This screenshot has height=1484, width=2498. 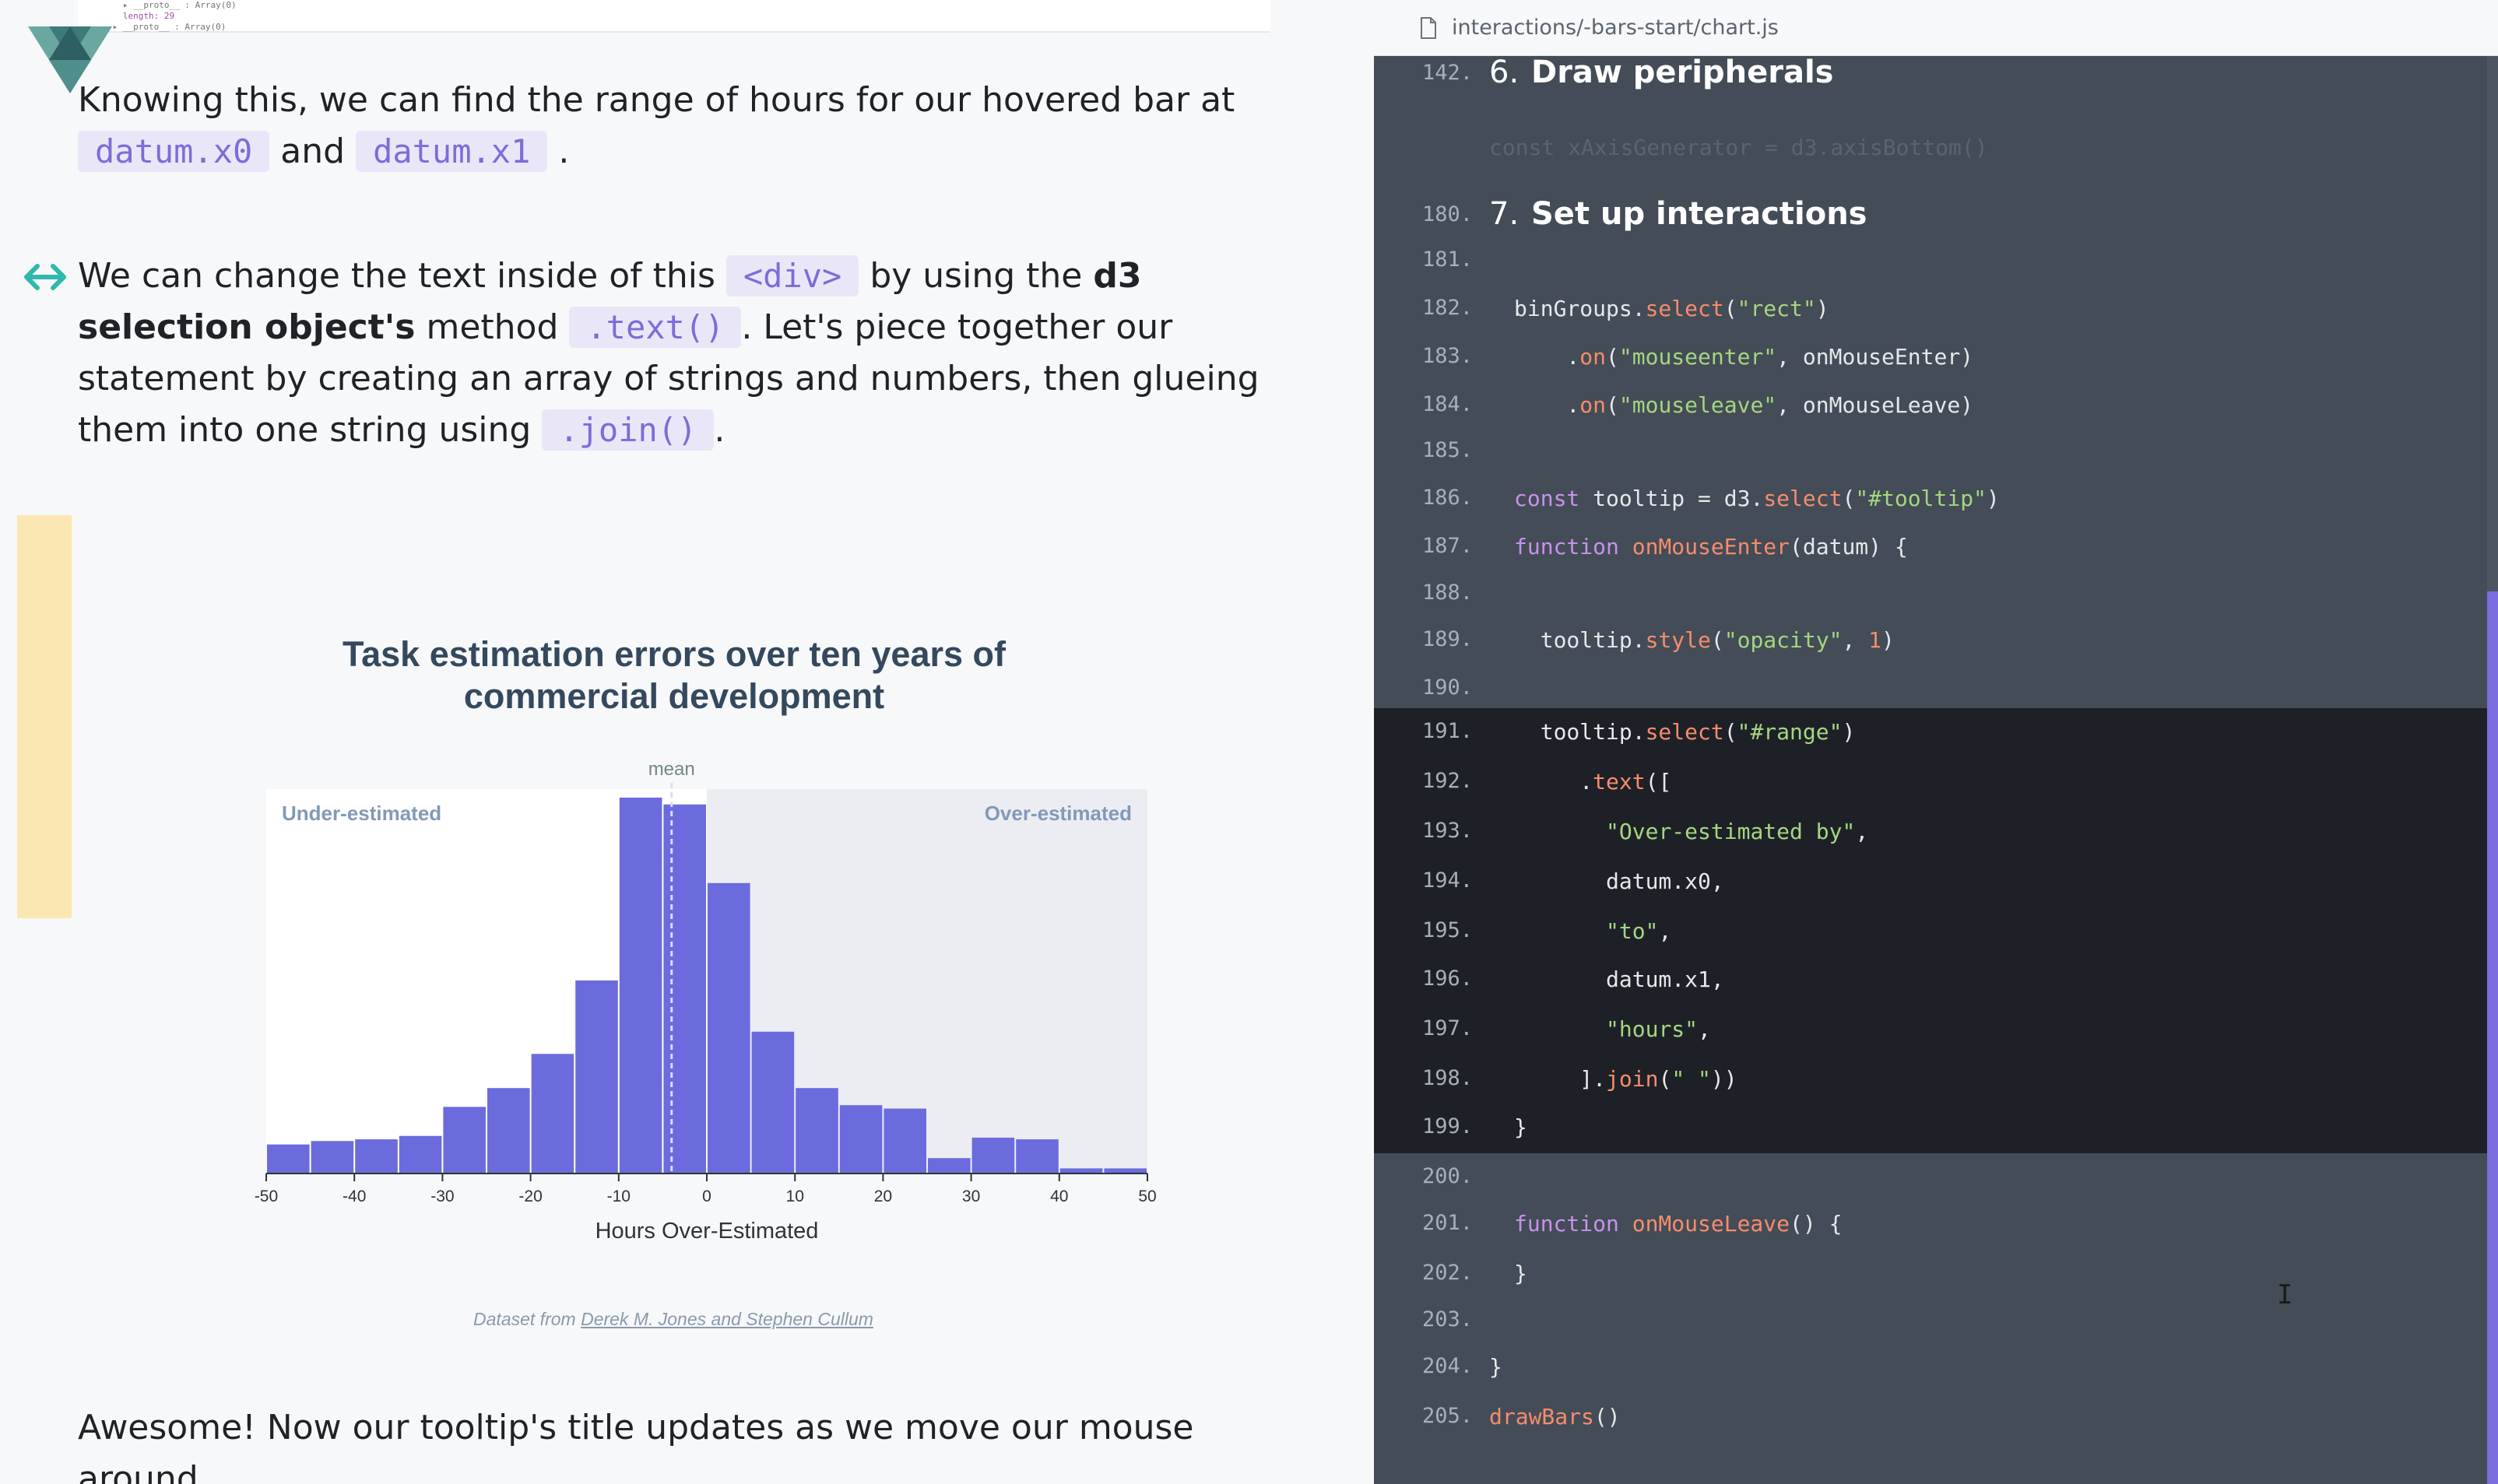 What do you see at coordinates (1447, 404) in the screenshot?
I see `line-number: 184.` at bounding box center [1447, 404].